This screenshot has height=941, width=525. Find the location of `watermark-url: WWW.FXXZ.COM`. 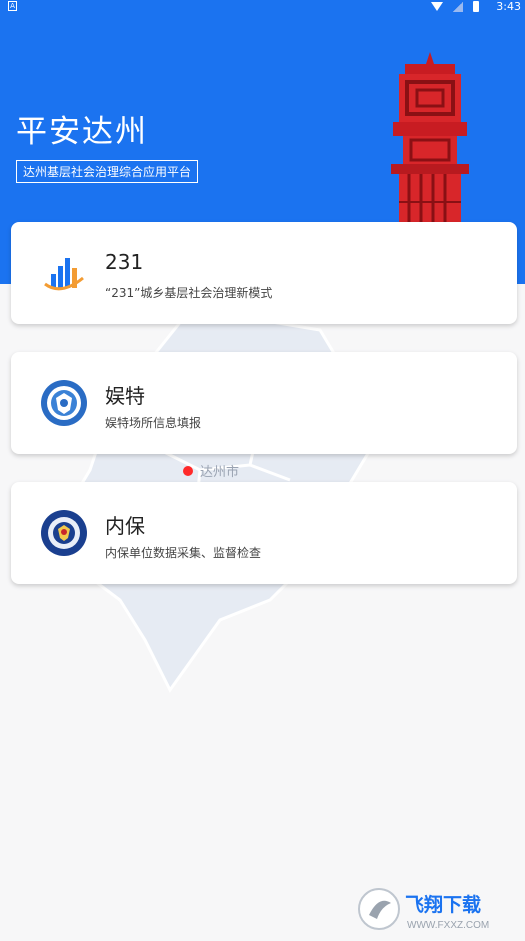

watermark-url: WWW.FXXZ.COM is located at coordinates (448, 925).